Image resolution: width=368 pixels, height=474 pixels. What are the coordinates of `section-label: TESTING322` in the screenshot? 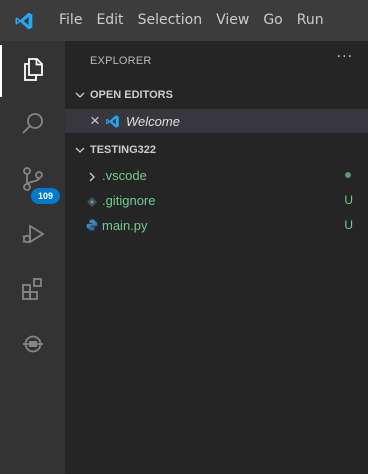 It's located at (123, 150).